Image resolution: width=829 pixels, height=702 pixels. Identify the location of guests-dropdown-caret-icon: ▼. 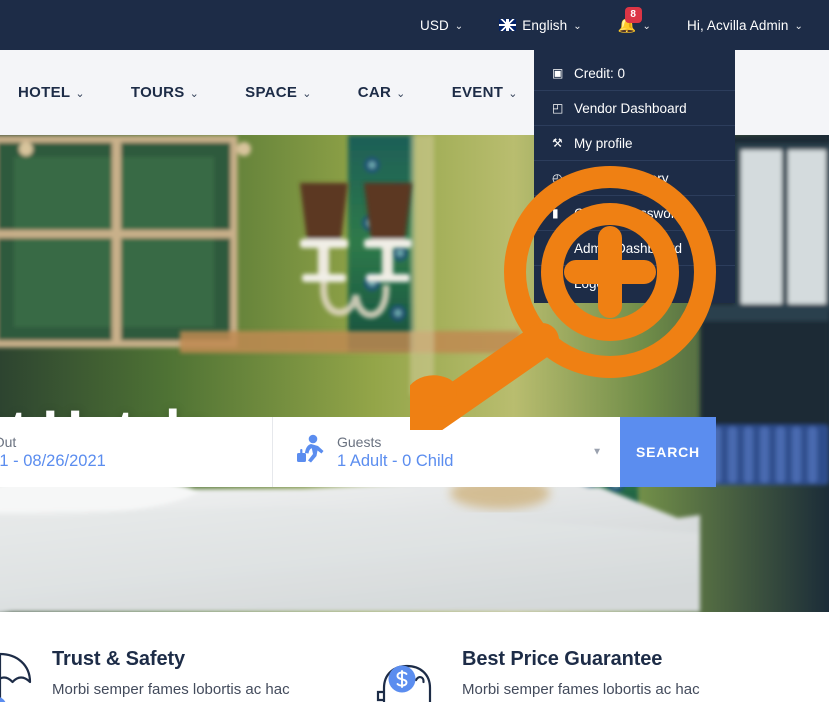
(597, 452).